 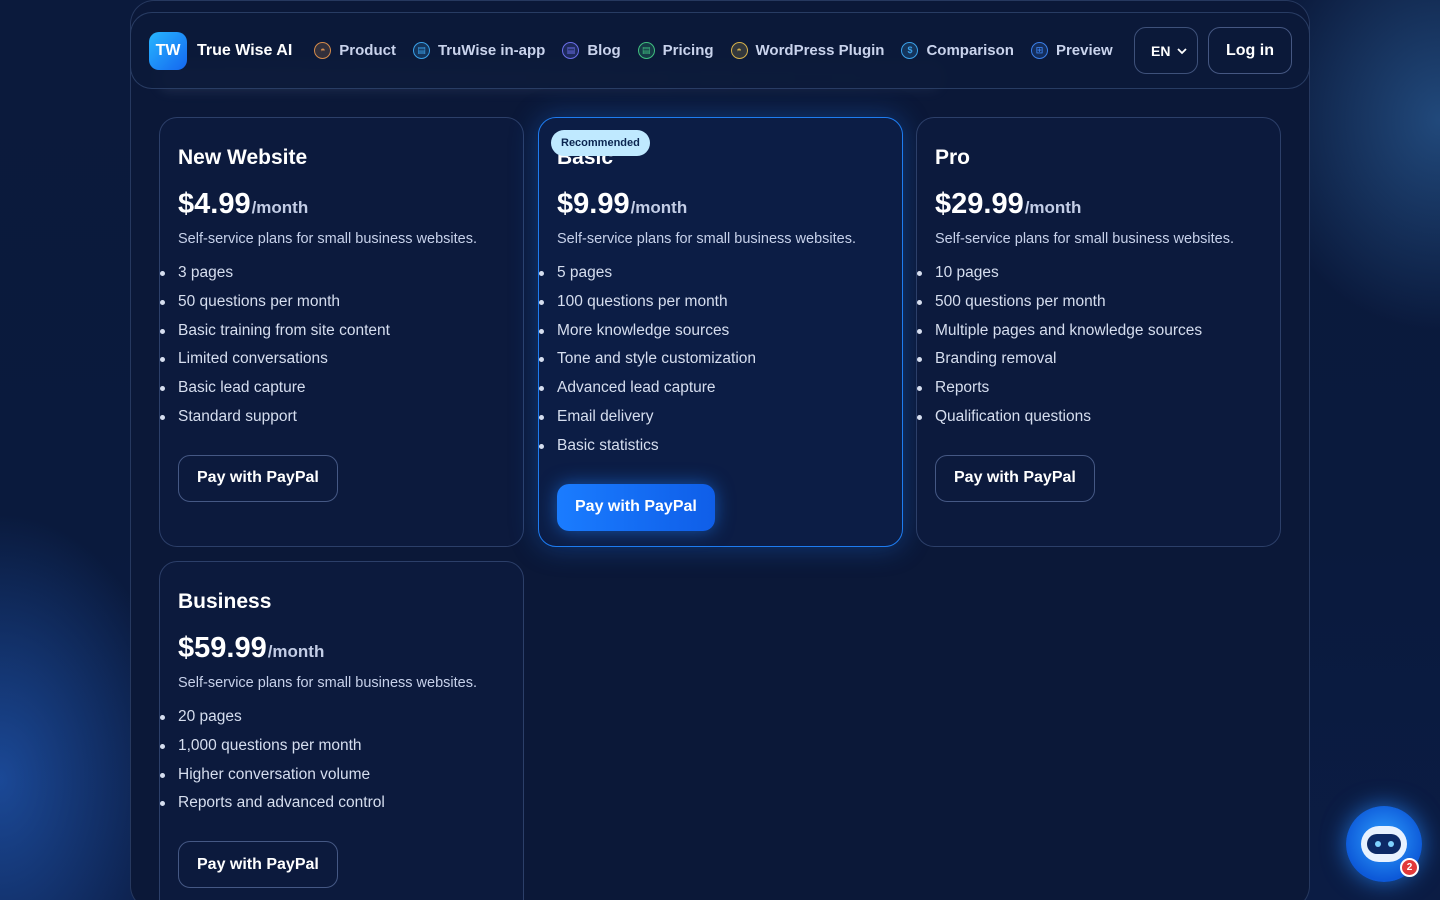 What do you see at coordinates (970, 50) in the screenshot?
I see `nav-label: Comparison` at bounding box center [970, 50].